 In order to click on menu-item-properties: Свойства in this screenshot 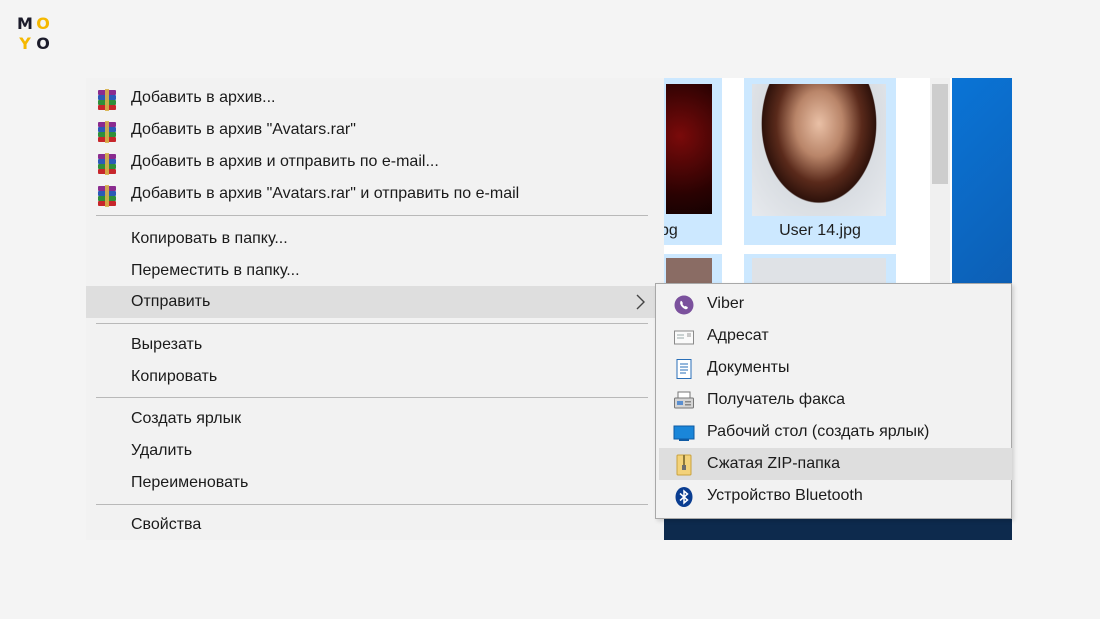, I will do `click(375, 525)`.